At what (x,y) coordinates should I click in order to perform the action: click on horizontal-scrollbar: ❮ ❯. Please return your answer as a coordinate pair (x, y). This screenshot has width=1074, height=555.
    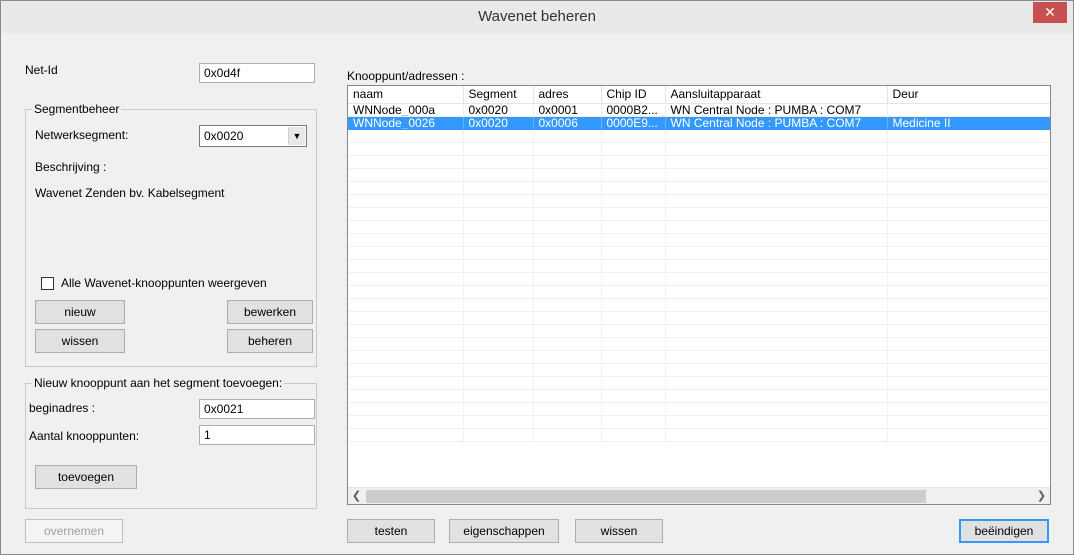
    Looking at the image, I should click on (699, 495).